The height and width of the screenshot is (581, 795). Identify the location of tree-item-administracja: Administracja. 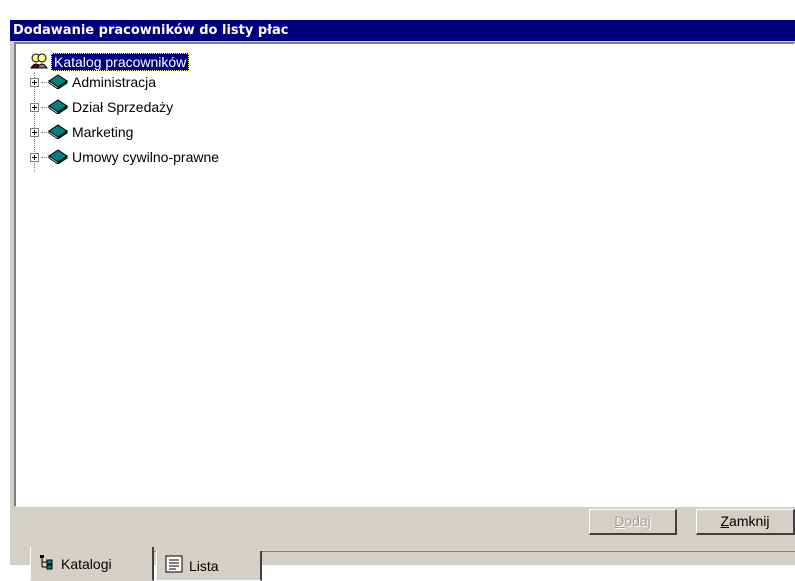
(93, 82).